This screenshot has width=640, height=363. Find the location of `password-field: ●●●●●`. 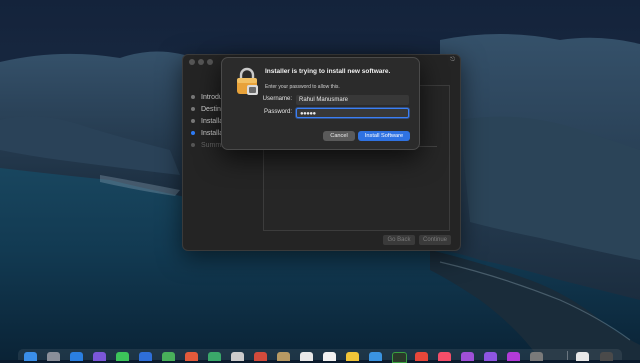

password-field: ●●●●● is located at coordinates (352, 113).